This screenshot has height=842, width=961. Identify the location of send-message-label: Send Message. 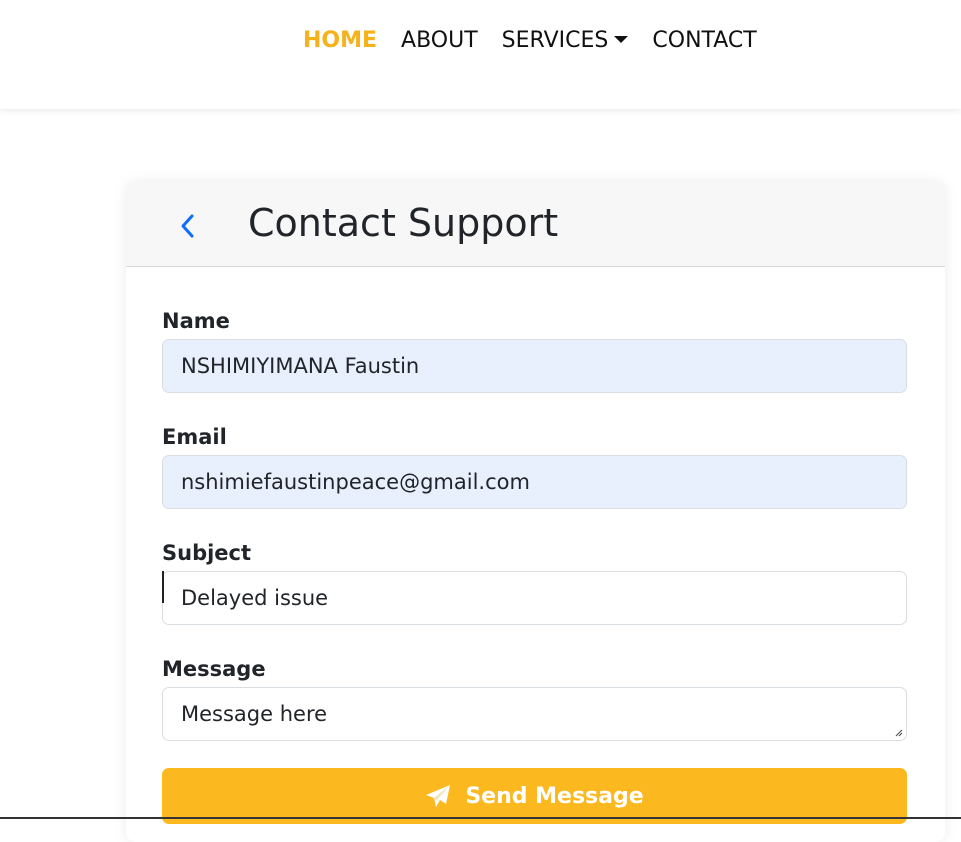
(554, 796).